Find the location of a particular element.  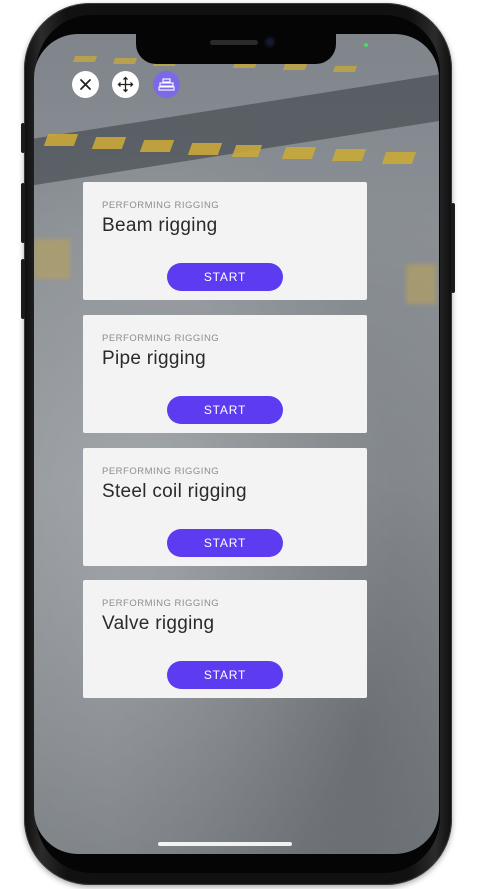

move-button is located at coordinates (125, 84).